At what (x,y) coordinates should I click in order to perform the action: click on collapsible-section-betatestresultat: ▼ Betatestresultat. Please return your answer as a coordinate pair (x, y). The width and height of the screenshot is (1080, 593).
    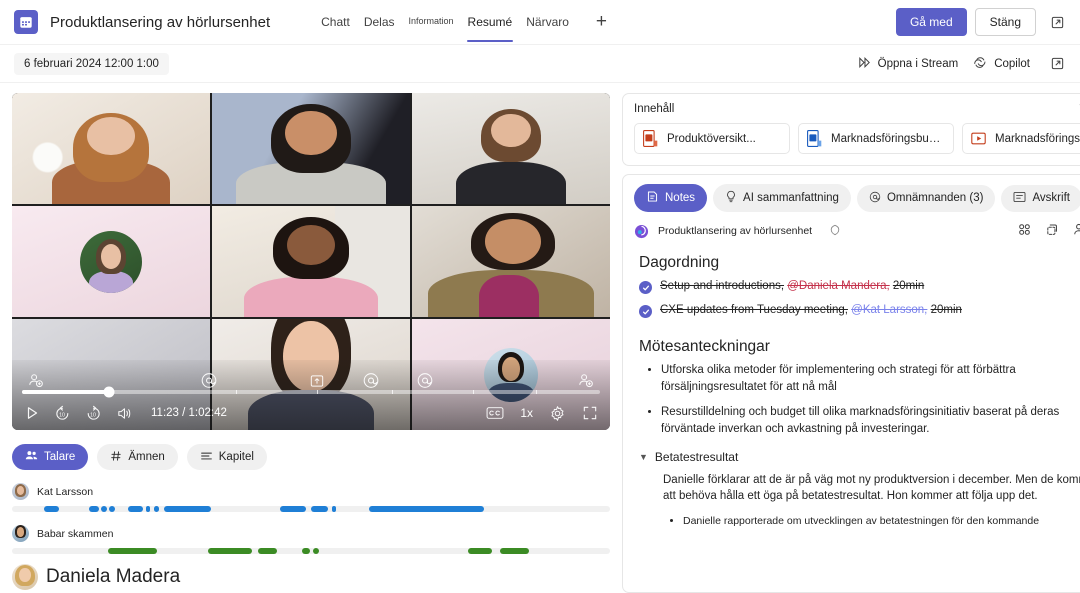
    Looking at the image, I should click on (859, 457).